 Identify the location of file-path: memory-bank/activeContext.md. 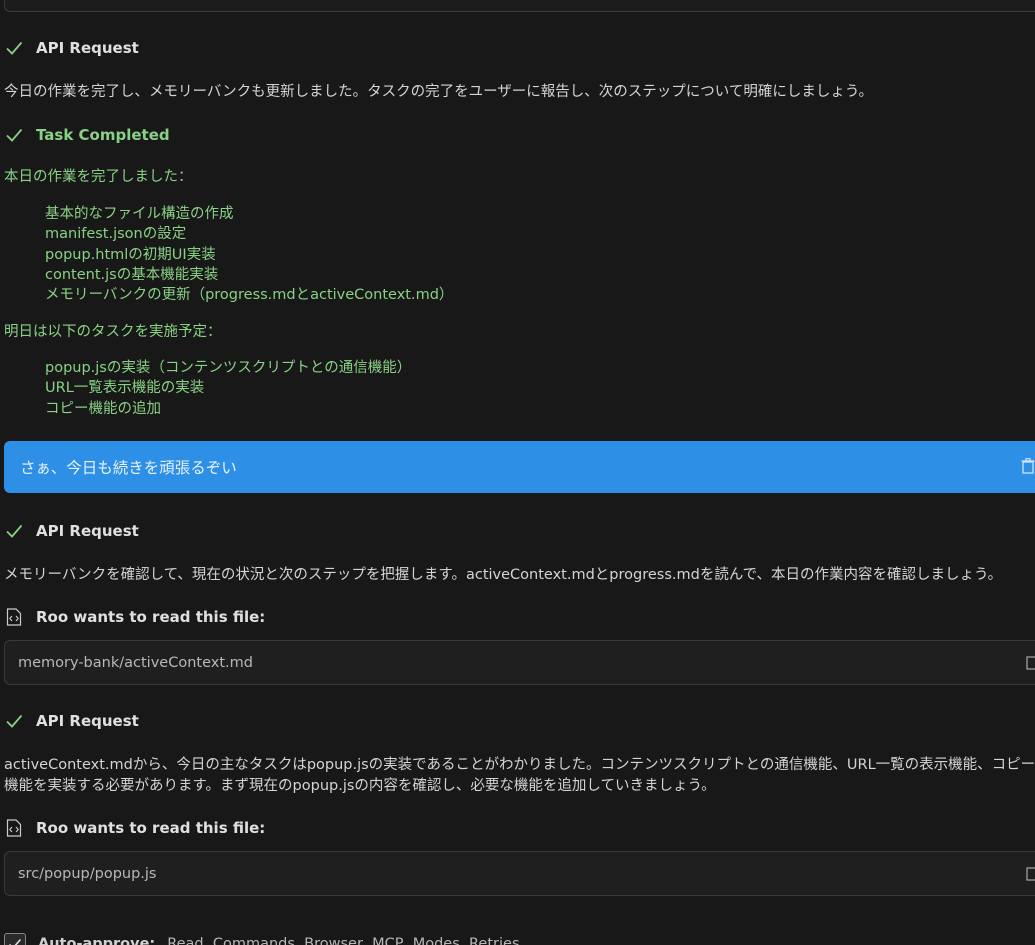
(135, 662).